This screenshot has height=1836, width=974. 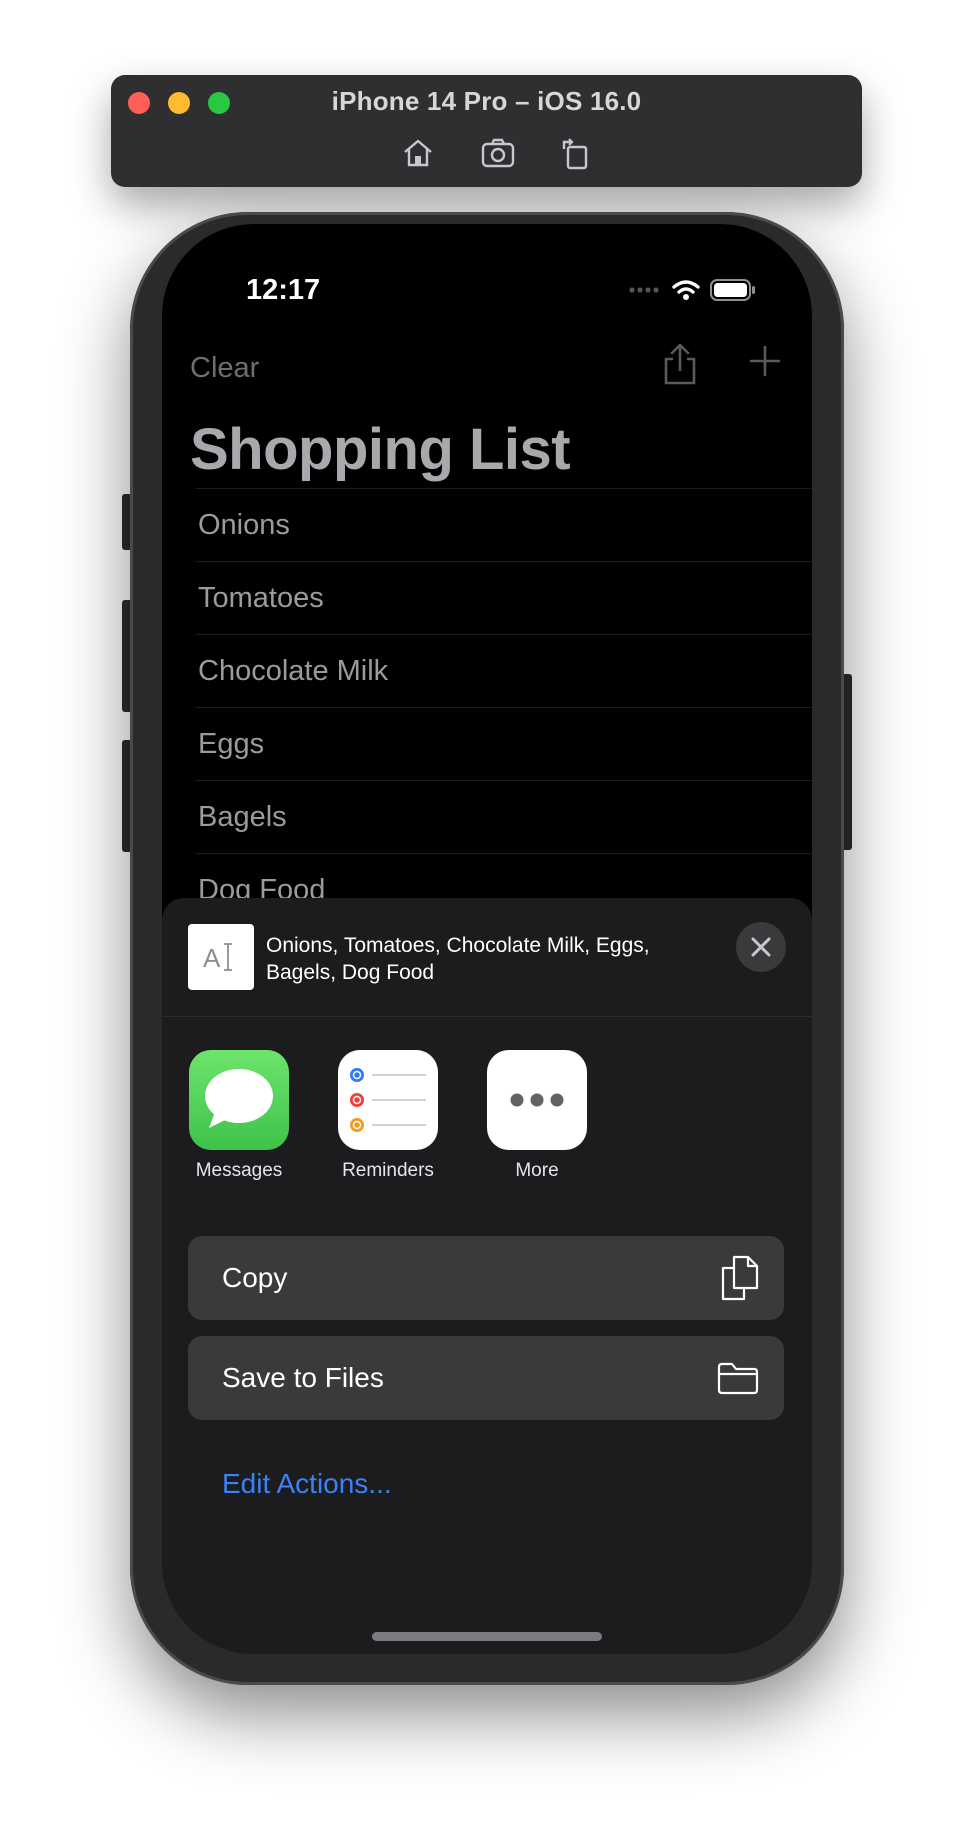 What do you see at coordinates (503, 743) in the screenshot?
I see `list-item: Eggs` at bounding box center [503, 743].